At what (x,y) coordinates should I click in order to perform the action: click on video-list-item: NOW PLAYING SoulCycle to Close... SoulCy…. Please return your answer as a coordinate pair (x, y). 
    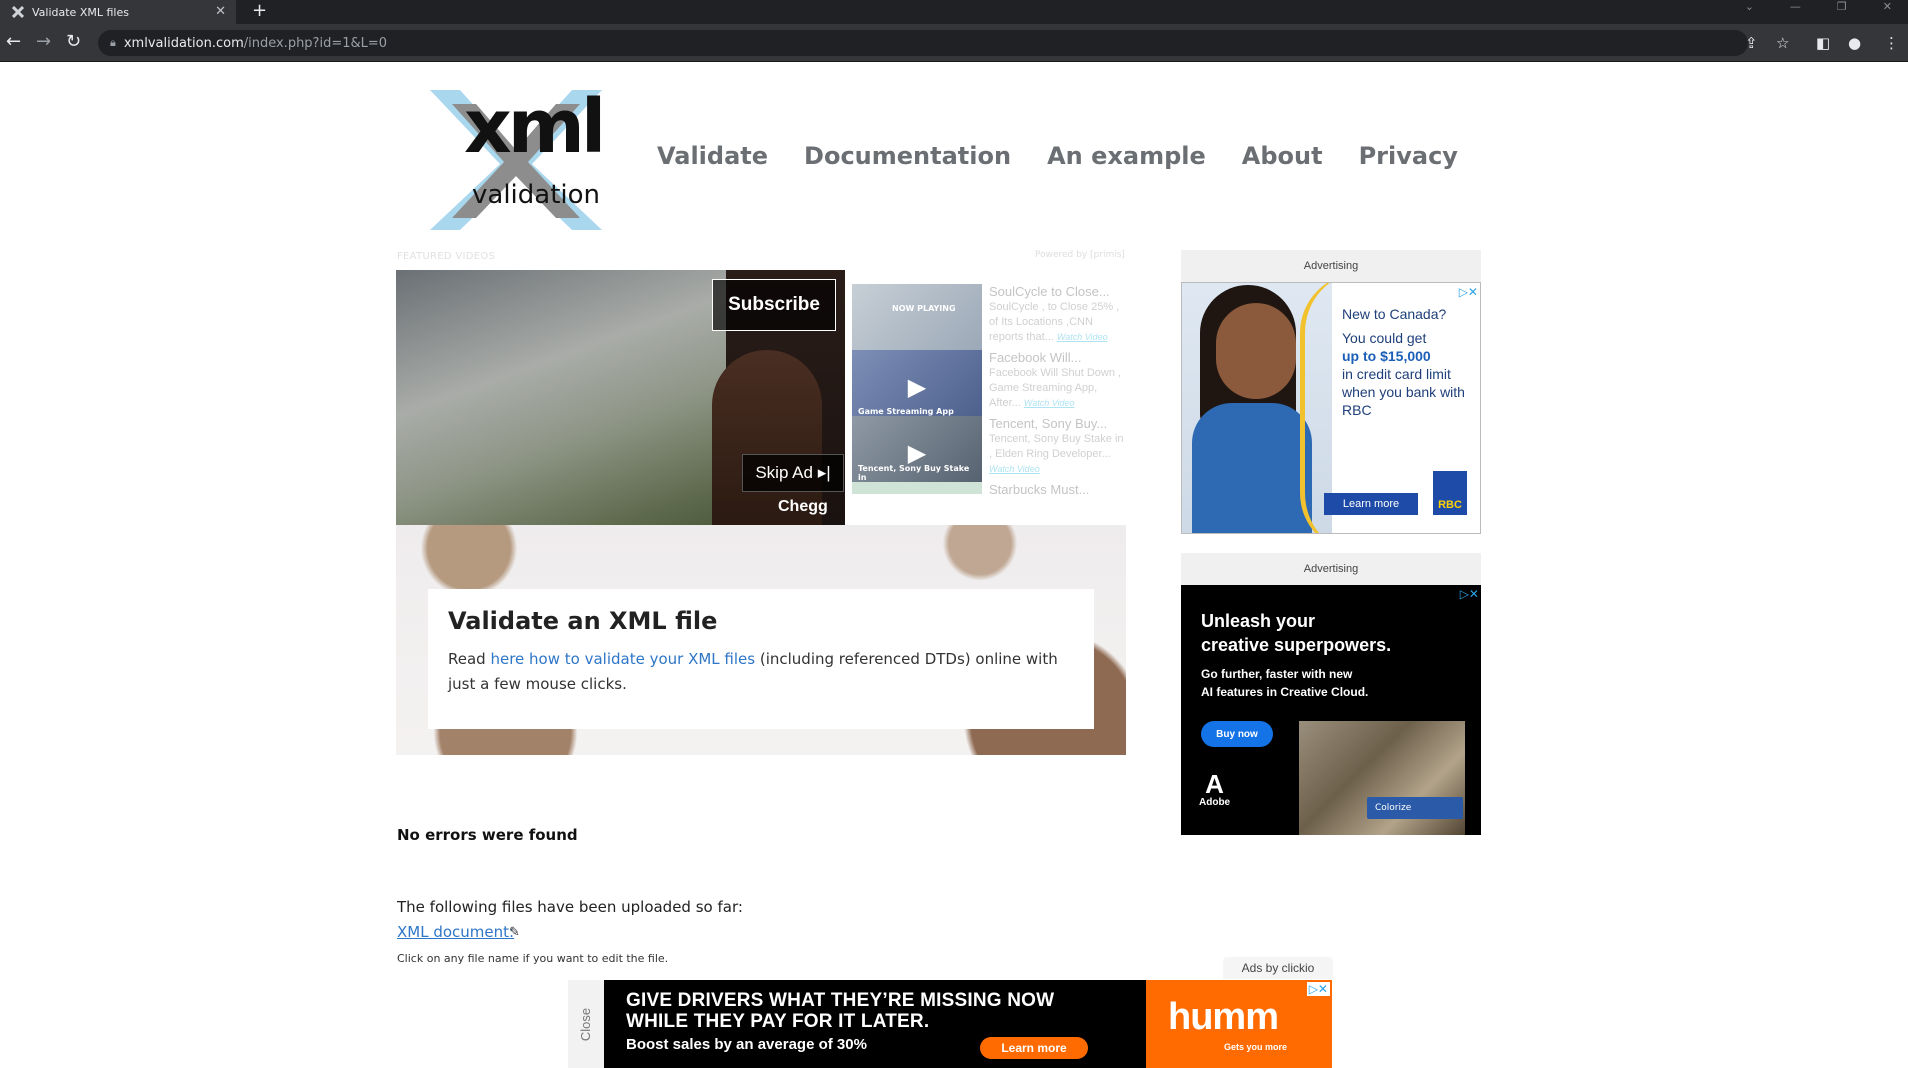
    Looking at the image, I should click on (993, 321).